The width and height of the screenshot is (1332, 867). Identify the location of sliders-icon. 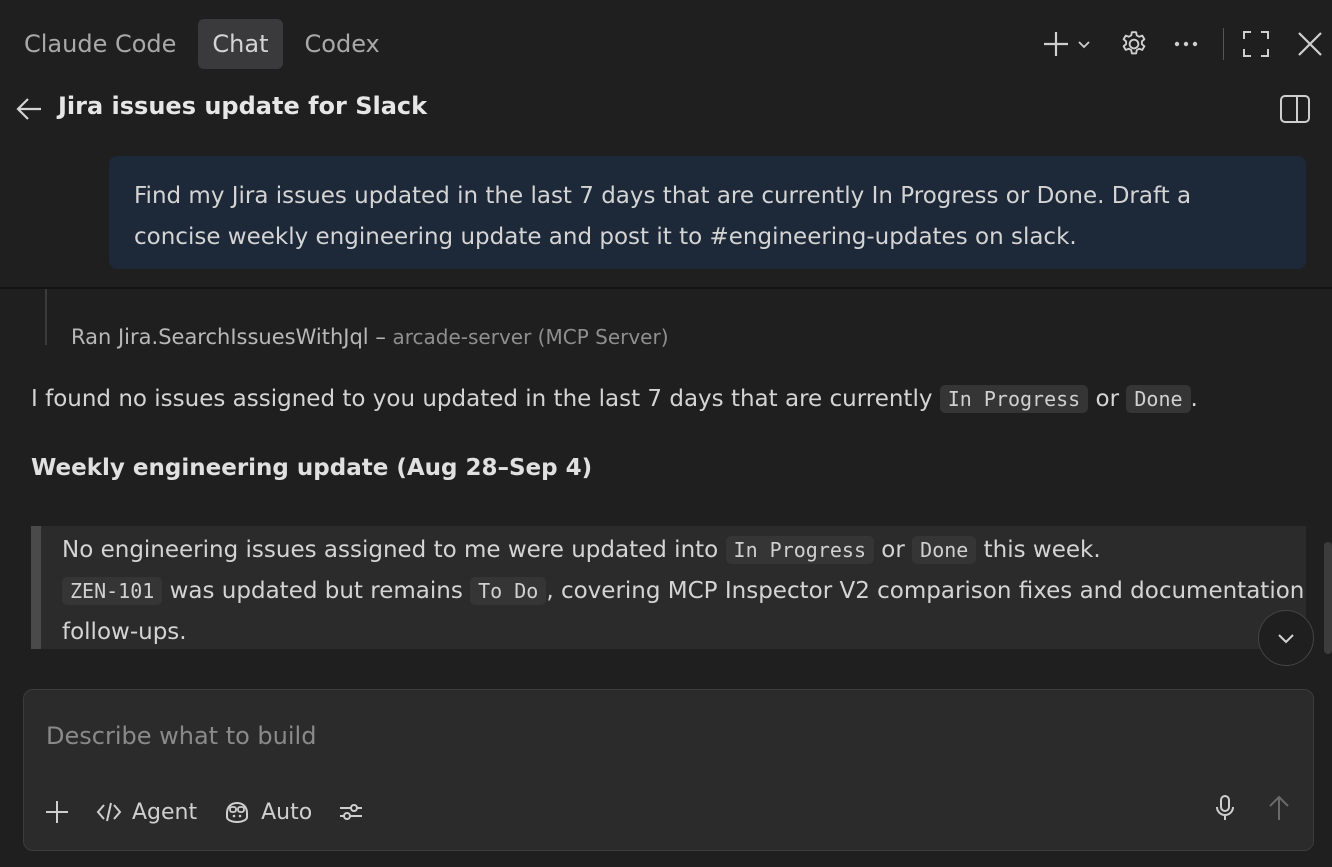
(351, 812).